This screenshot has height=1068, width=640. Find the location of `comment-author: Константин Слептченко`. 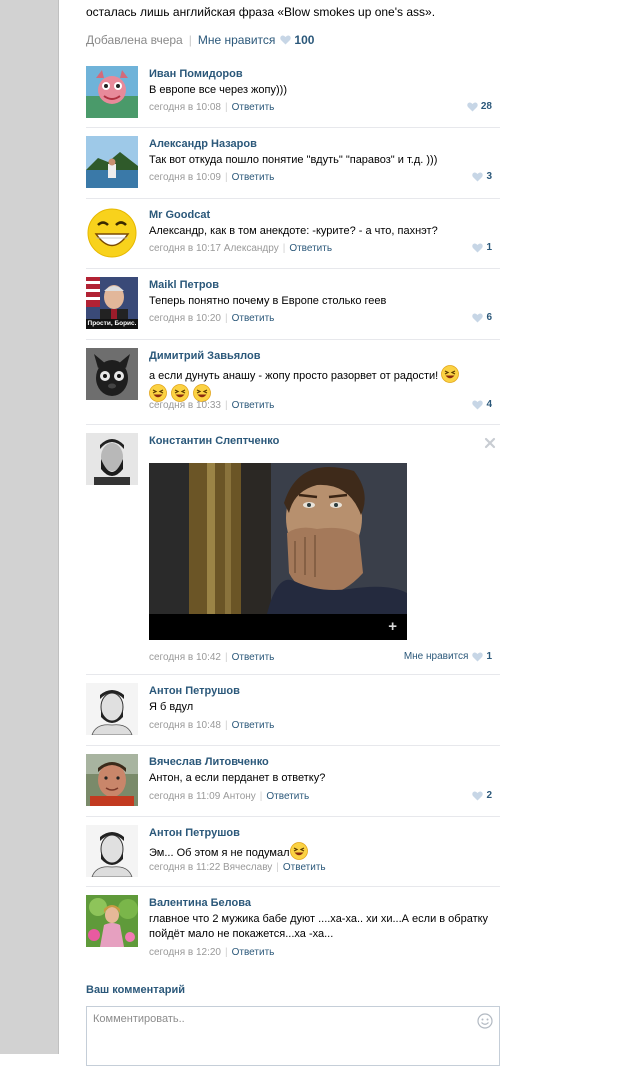

comment-author: Константин Слептченко is located at coordinates (214, 441).